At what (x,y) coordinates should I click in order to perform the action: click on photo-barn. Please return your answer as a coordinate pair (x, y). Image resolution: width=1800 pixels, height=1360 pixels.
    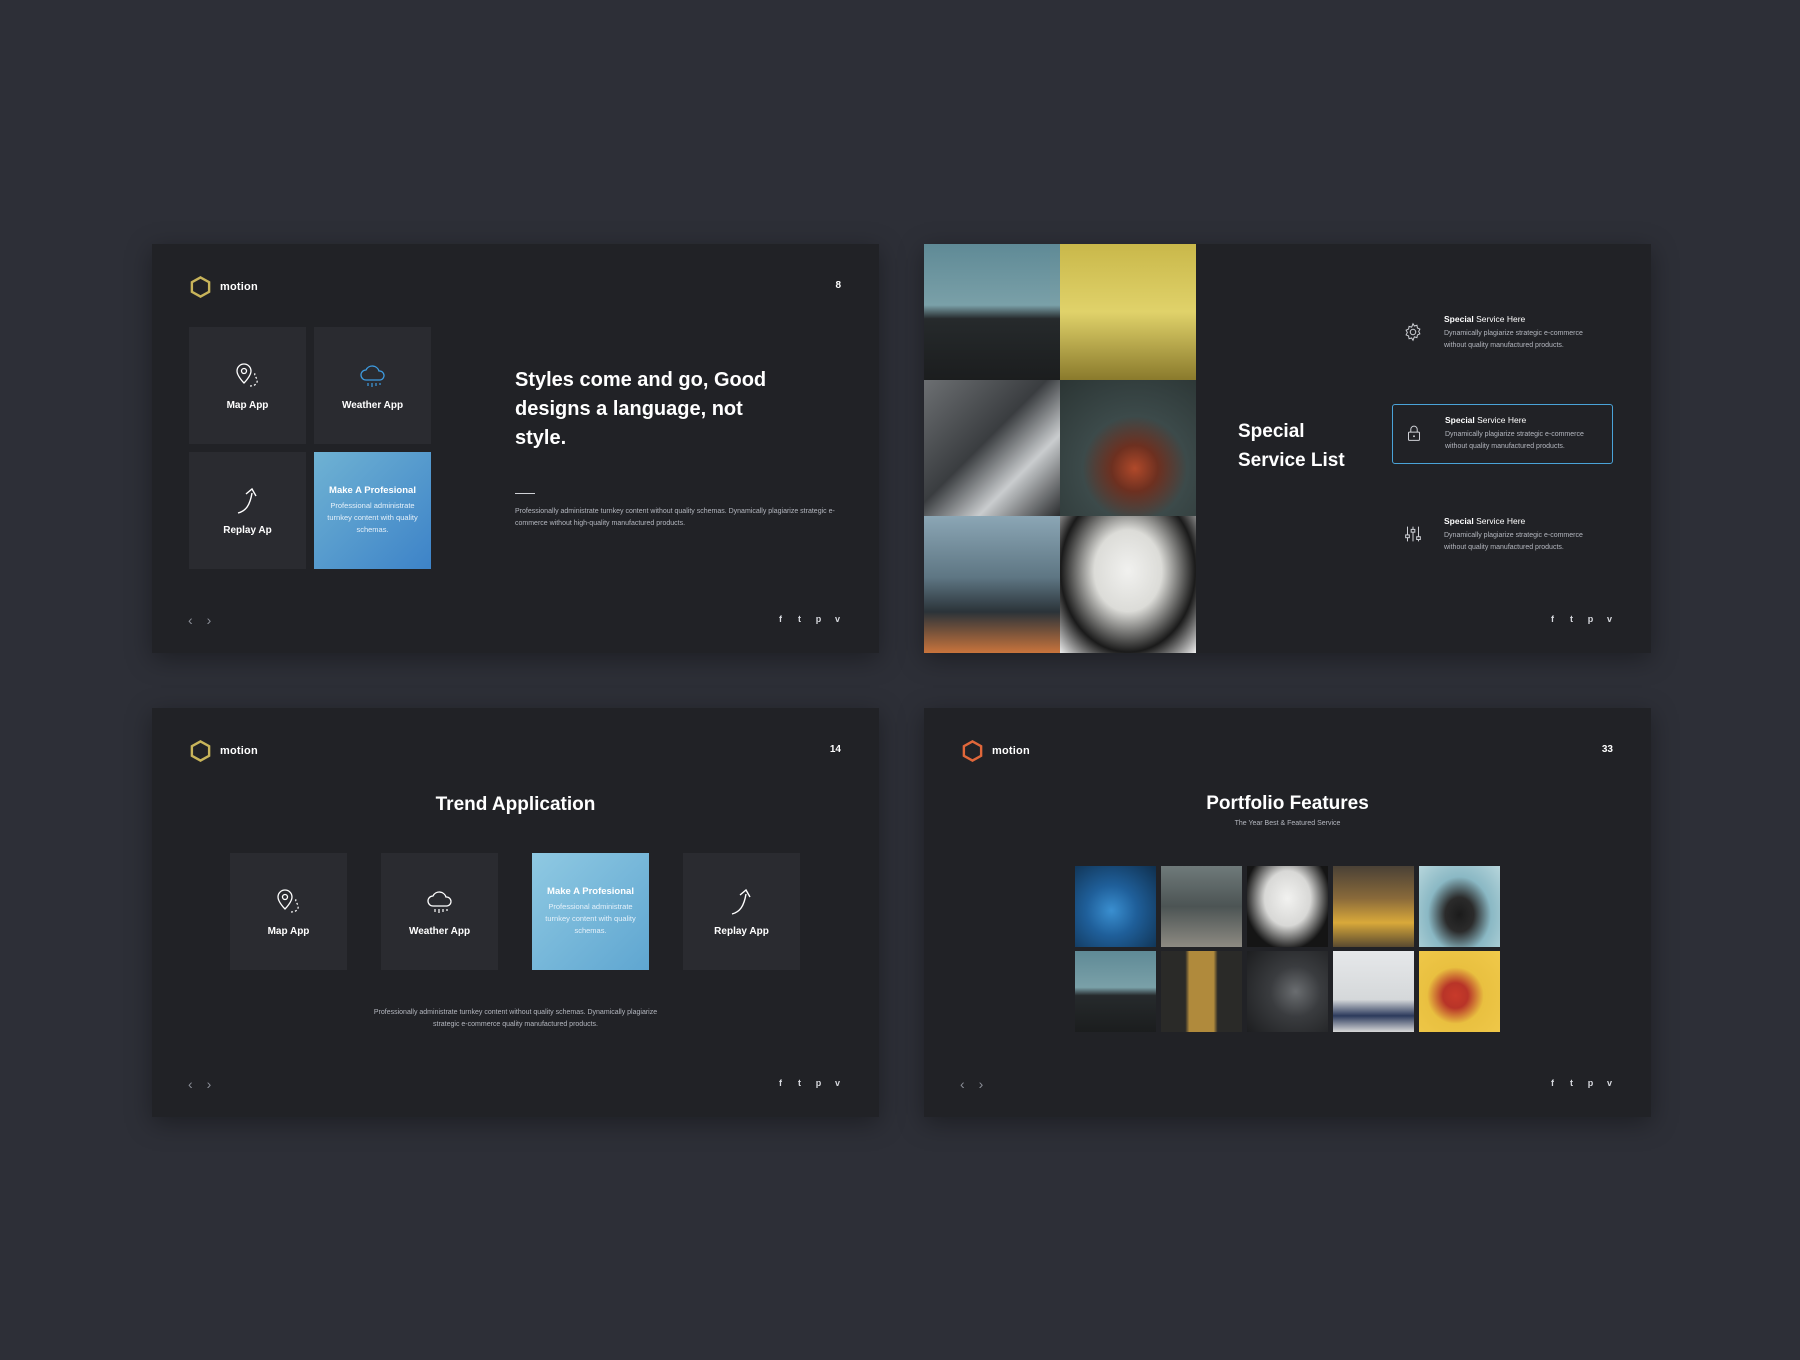
    Looking at the image, I should click on (992, 312).